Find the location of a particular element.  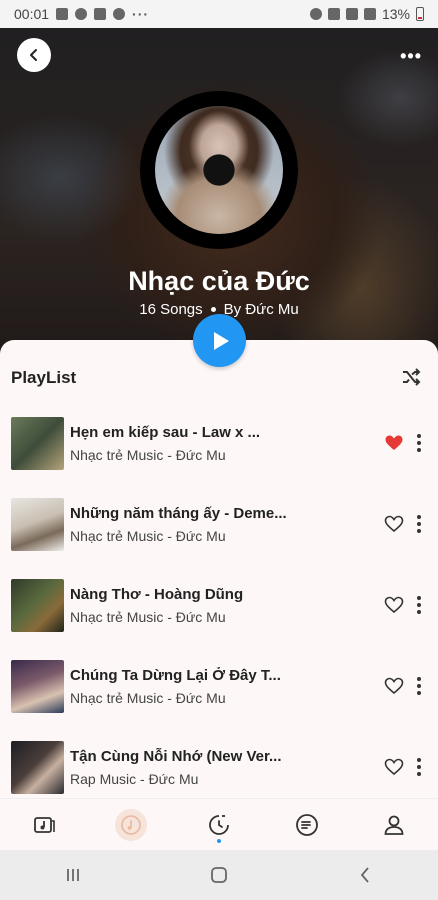

now-playing-icon is located at coordinates (131, 824).